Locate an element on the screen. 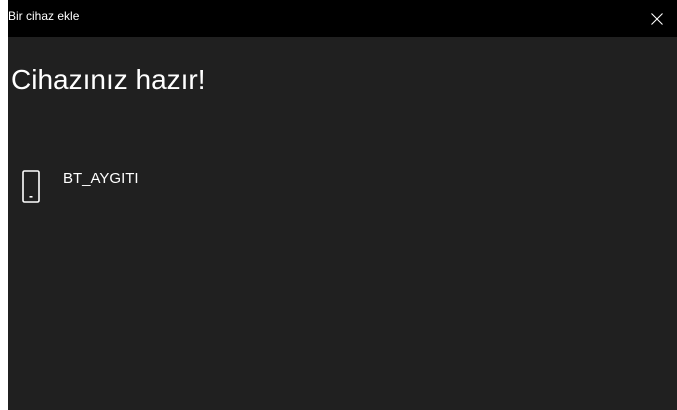  close-button is located at coordinates (657, 18).